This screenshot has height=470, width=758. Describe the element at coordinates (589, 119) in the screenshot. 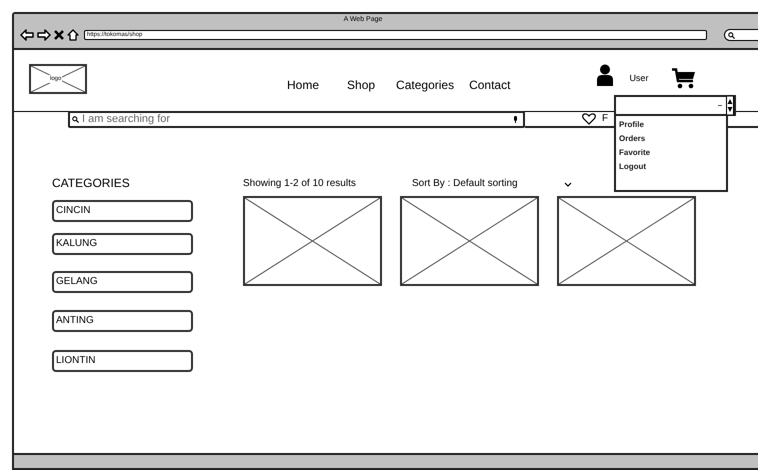

I see `heart-icon` at that location.